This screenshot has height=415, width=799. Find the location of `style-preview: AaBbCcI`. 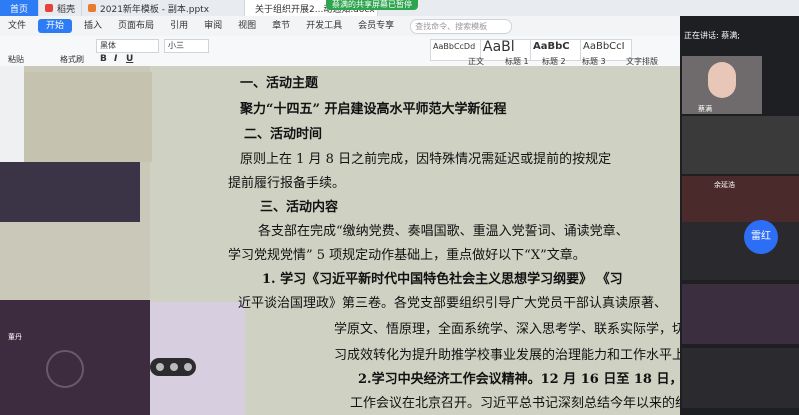

style-preview: AaBbCcI is located at coordinates (604, 46).